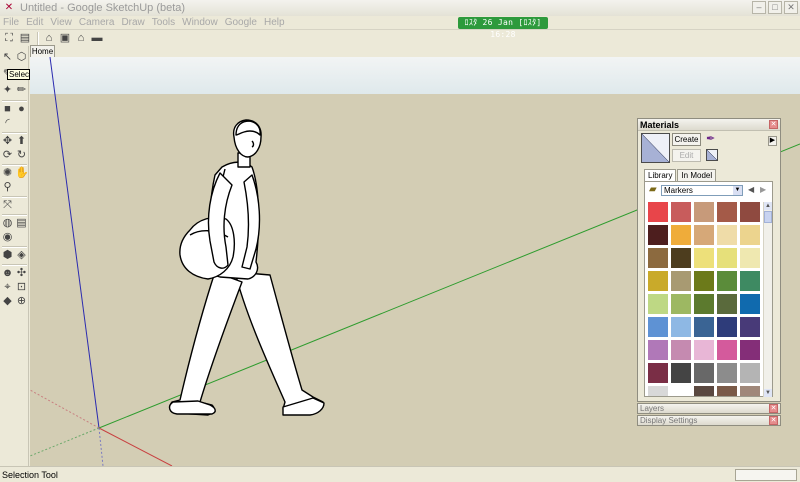  I want to click on swatch-scrollbar: ▲ ▼, so click(767, 299).